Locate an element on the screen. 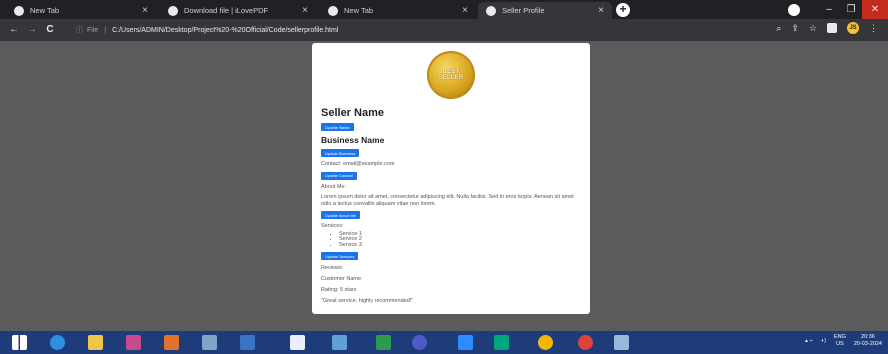  language-indicator: ENG US is located at coordinates (840, 341).